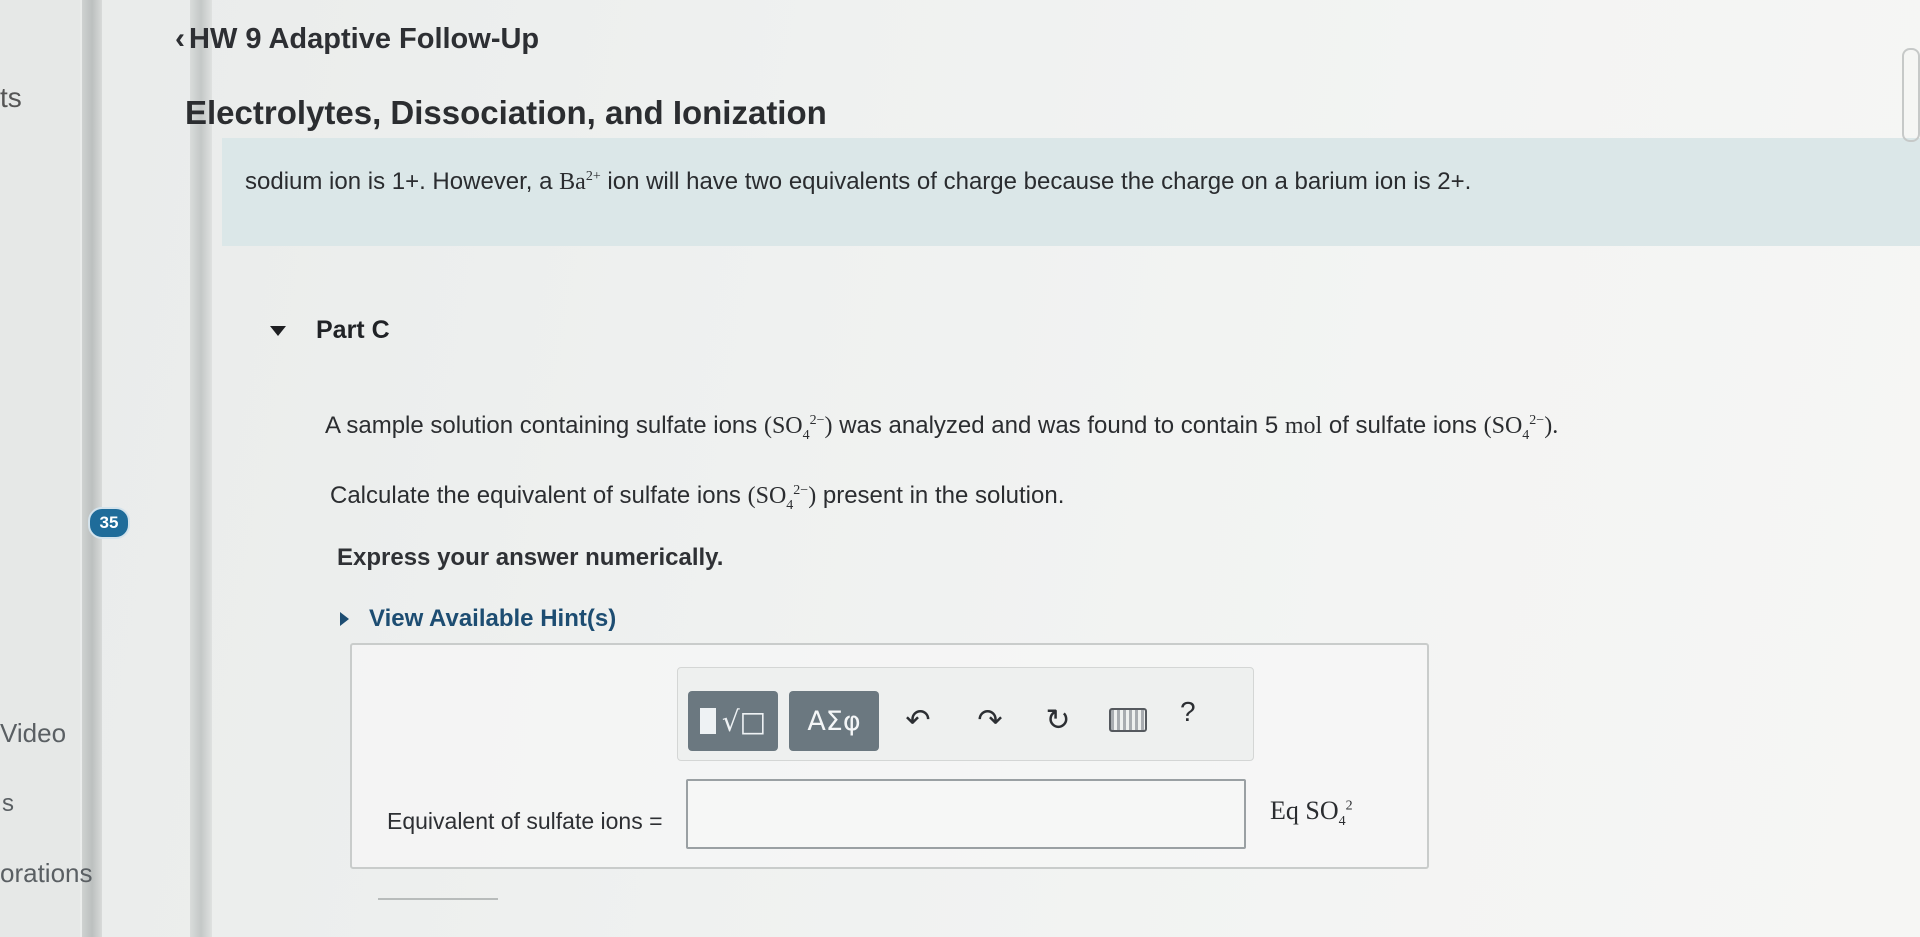  Describe the element at coordinates (8, 804) in the screenshot. I see `nav-item-s: s` at that location.